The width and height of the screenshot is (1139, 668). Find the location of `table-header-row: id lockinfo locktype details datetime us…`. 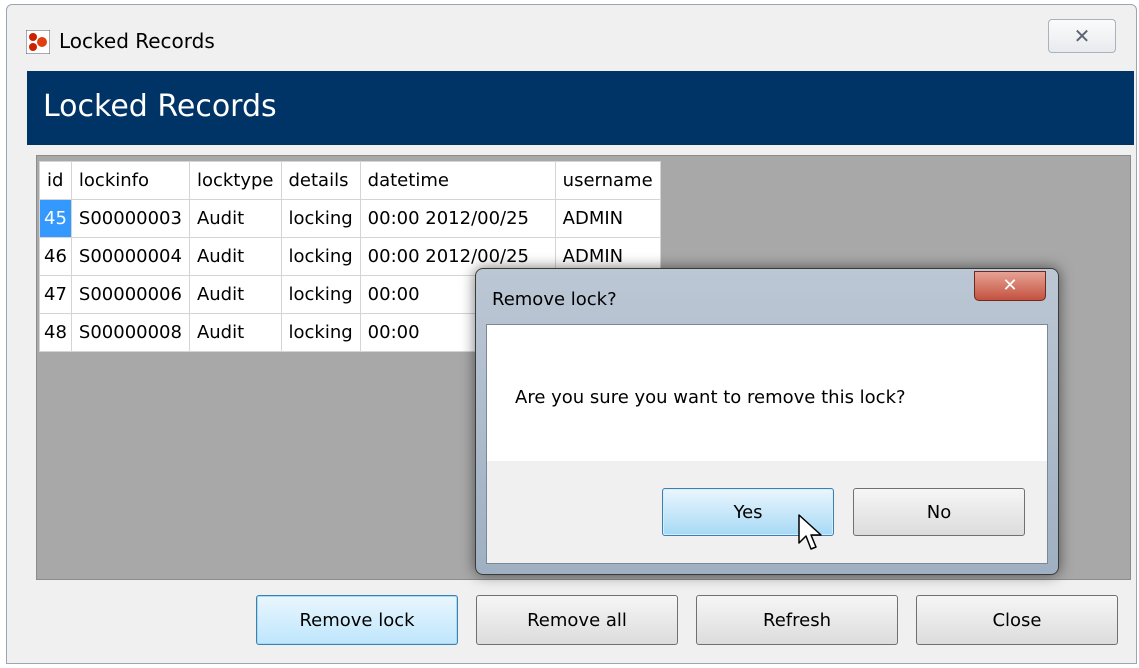

table-header-row: id lockinfo locktype details datetime us… is located at coordinates (350, 180).